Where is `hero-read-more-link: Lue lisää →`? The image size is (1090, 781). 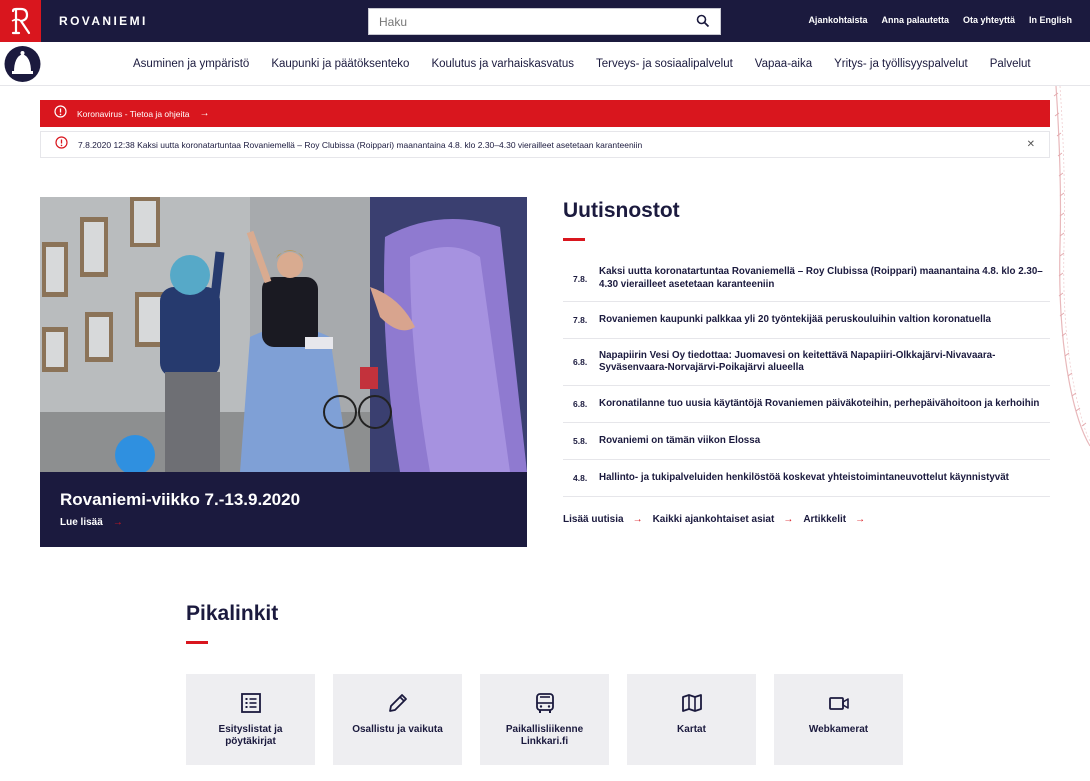
hero-read-more-link: Lue lisää → is located at coordinates (91, 522).